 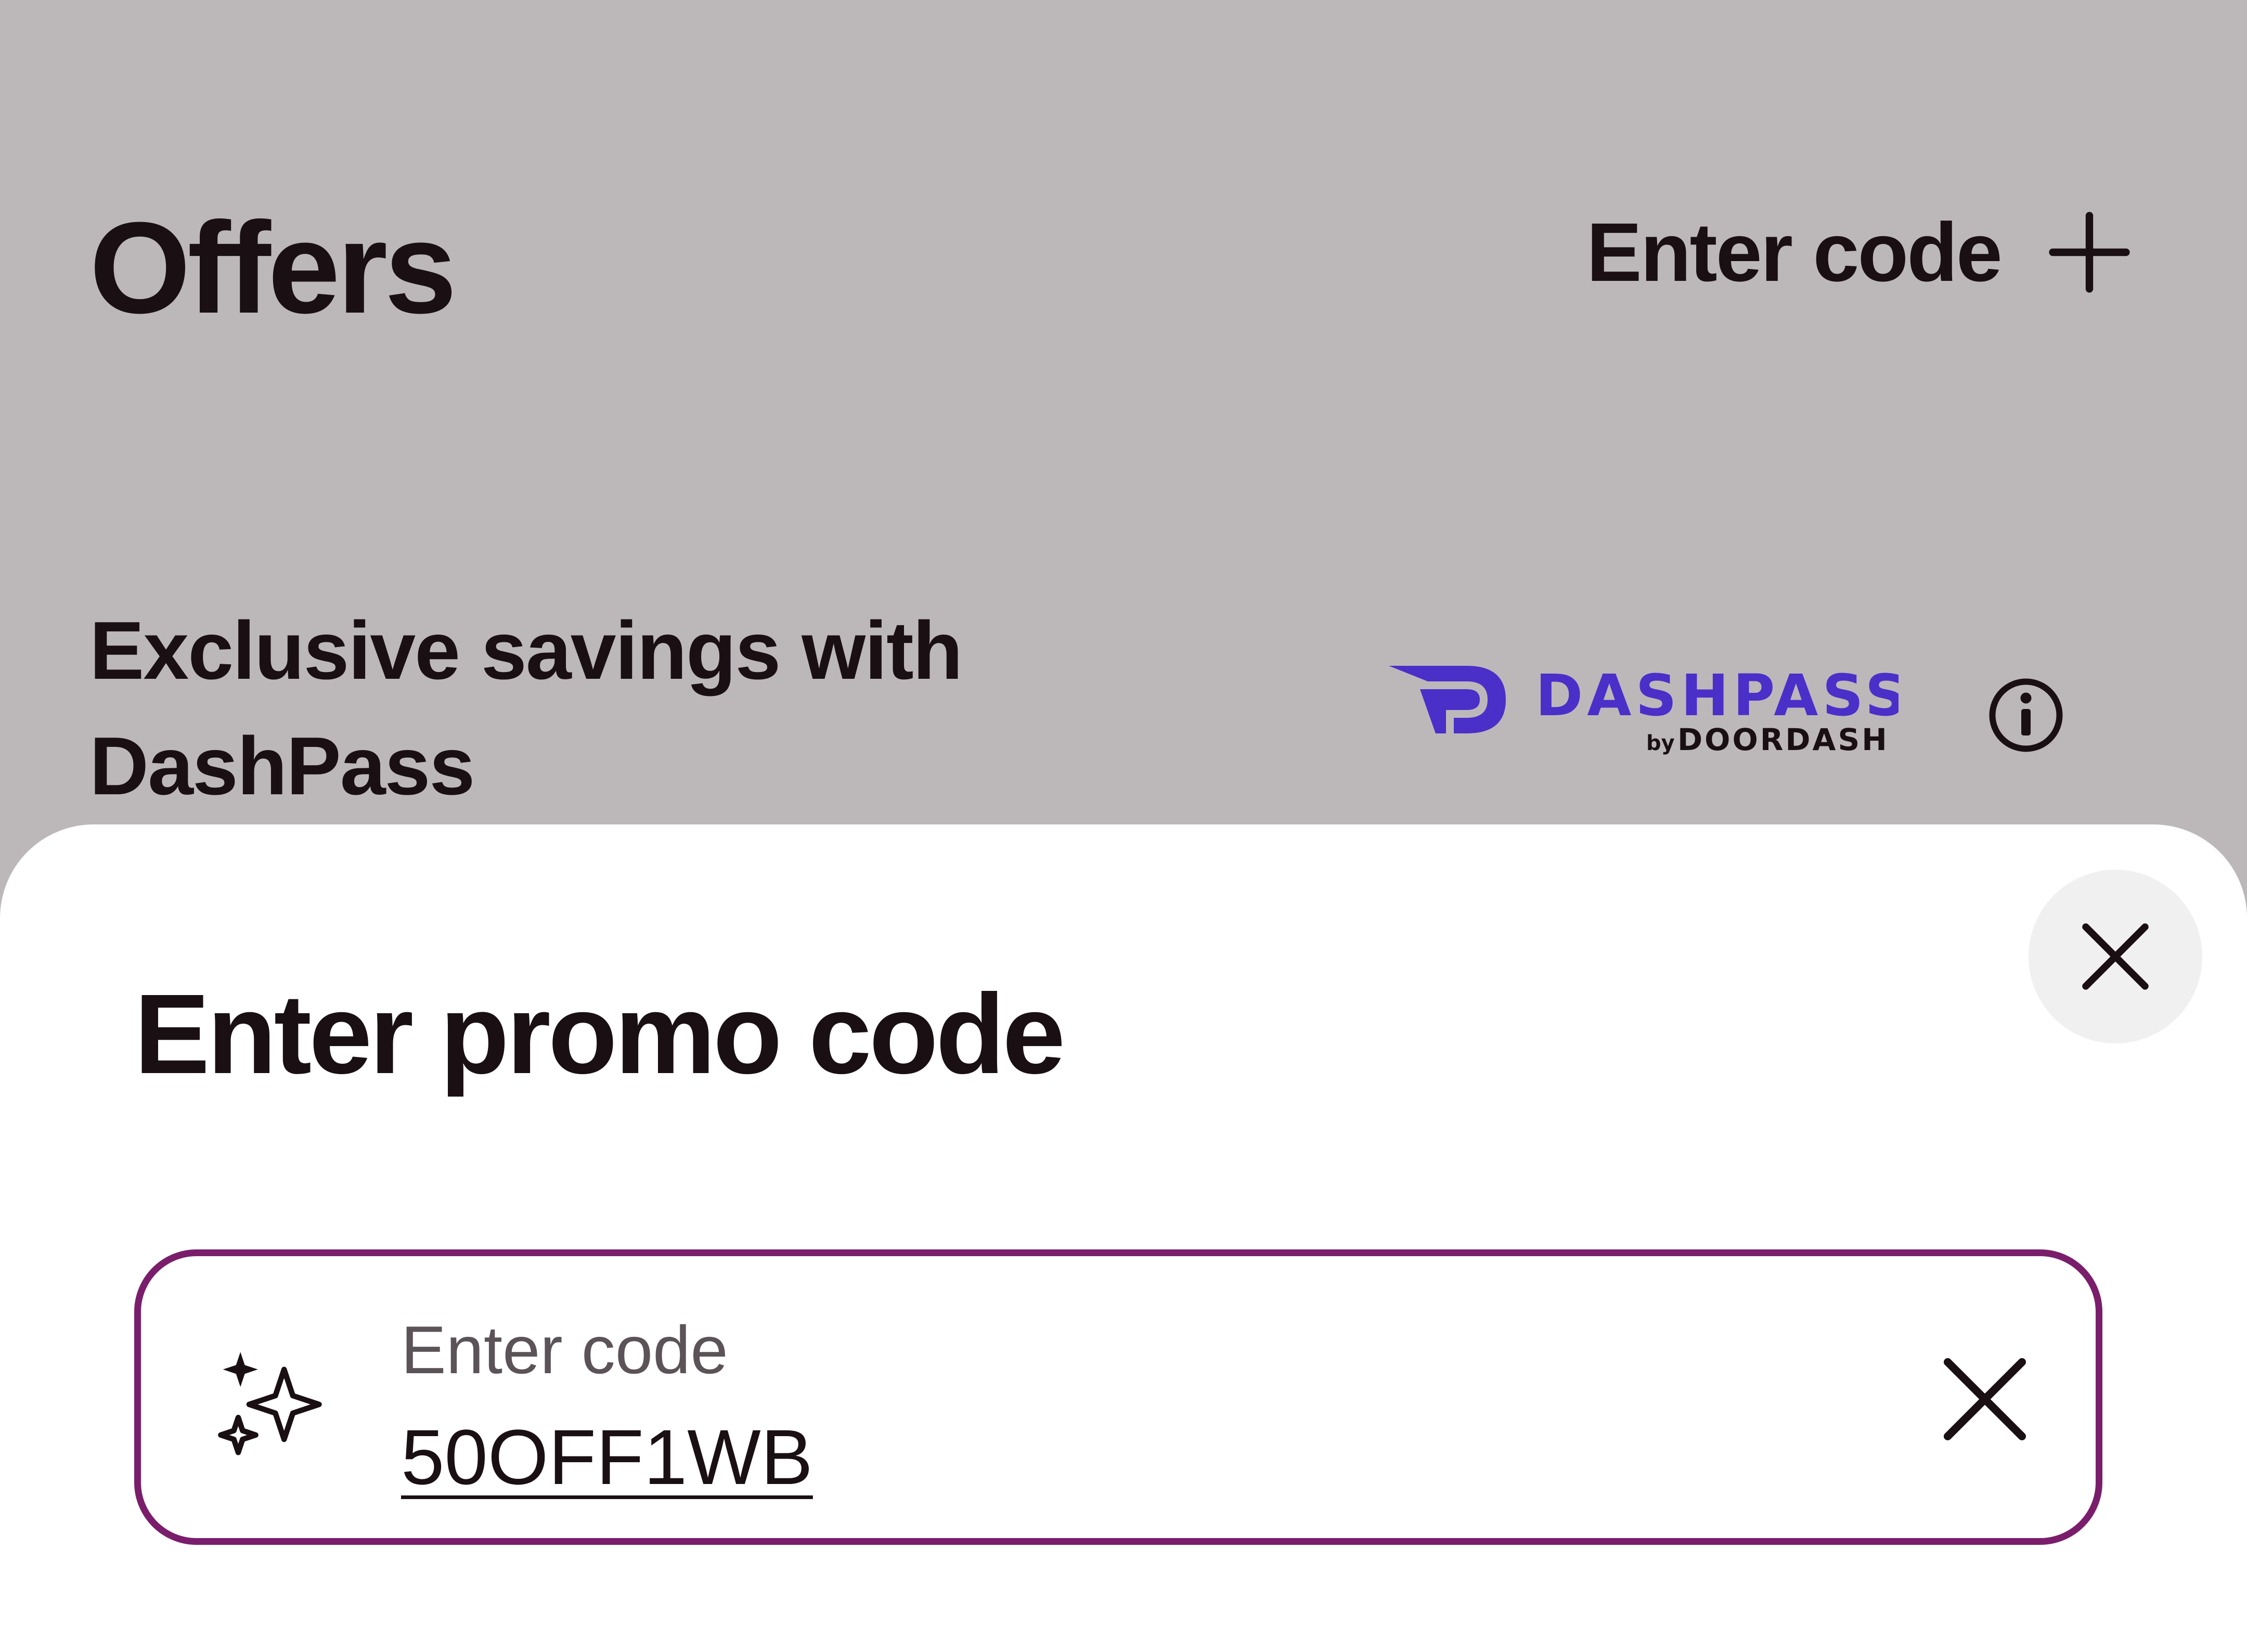 I want to click on page-title: Offers, so click(x=273, y=267).